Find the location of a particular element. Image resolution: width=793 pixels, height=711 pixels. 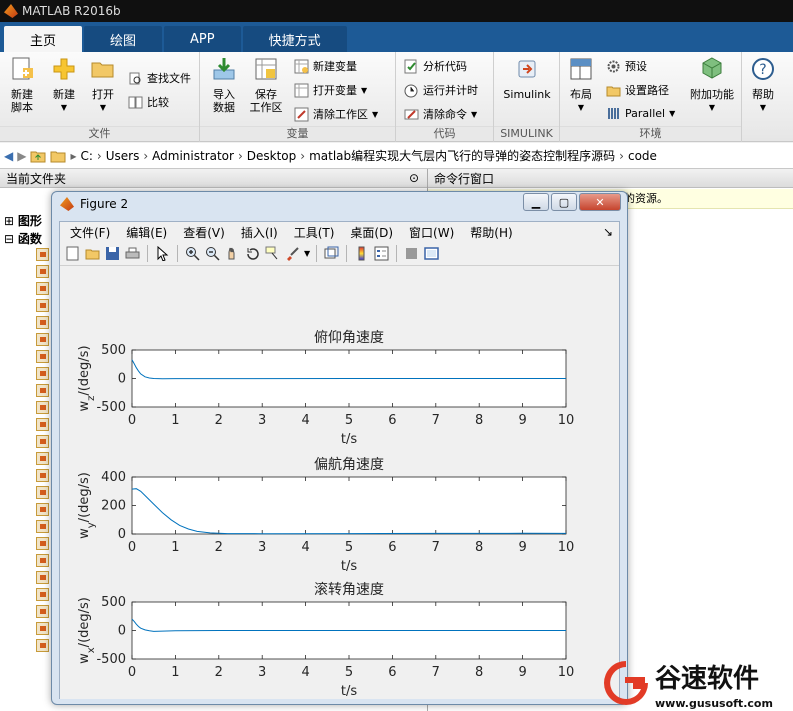

print-icon is located at coordinates (132, 253).